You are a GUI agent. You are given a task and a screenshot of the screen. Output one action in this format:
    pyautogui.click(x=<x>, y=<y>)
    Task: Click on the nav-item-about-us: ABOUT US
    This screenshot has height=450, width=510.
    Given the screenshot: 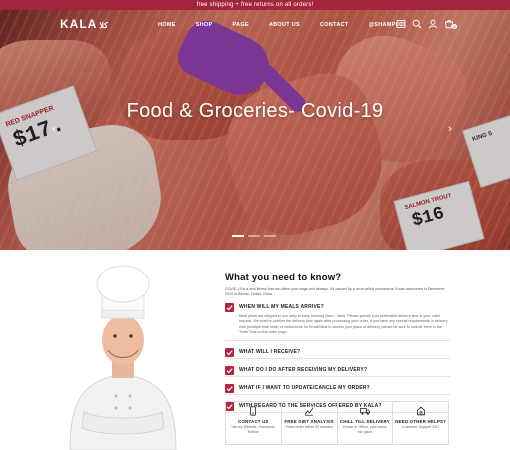 What is the action you would take?
    pyautogui.click(x=284, y=25)
    